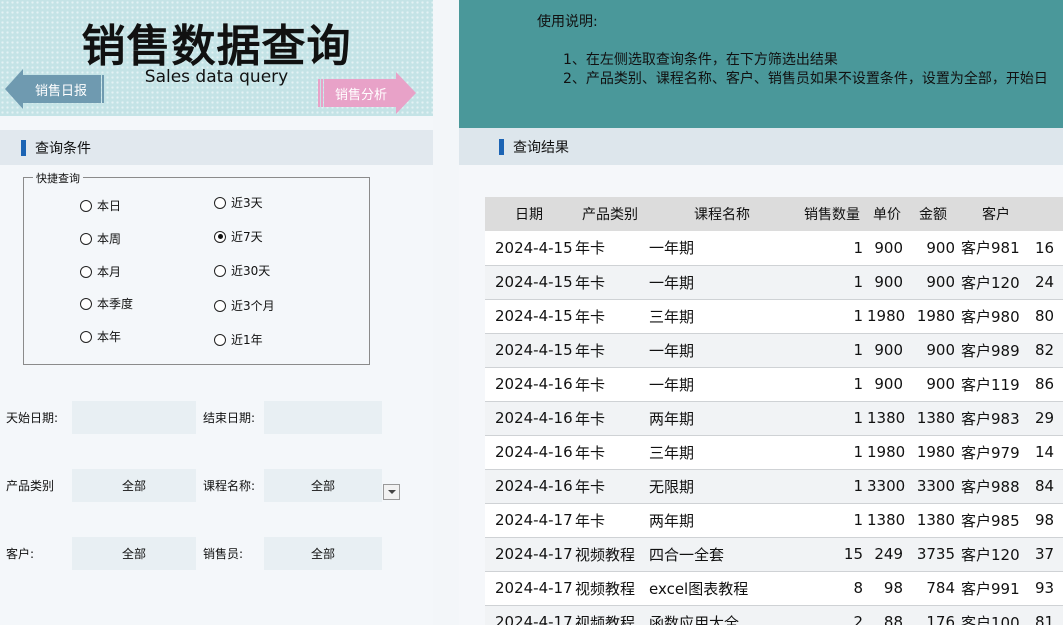 The height and width of the screenshot is (625, 1063). Describe the element at coordinates (774, 248) in the screenshot. I see `table-row: 2024-4-15 年卡 一年期 1 900 900 客户981 16` at that location.